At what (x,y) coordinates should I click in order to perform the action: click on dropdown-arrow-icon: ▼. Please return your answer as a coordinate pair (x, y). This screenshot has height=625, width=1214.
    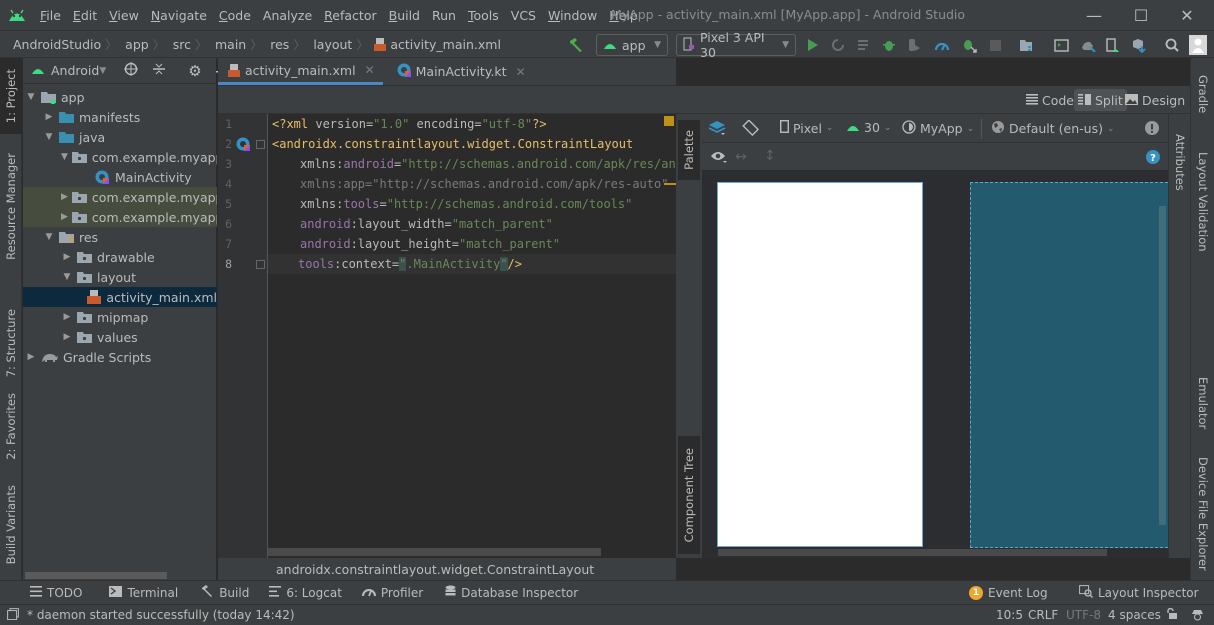
    Looking at the image, I should click on (102, 71).